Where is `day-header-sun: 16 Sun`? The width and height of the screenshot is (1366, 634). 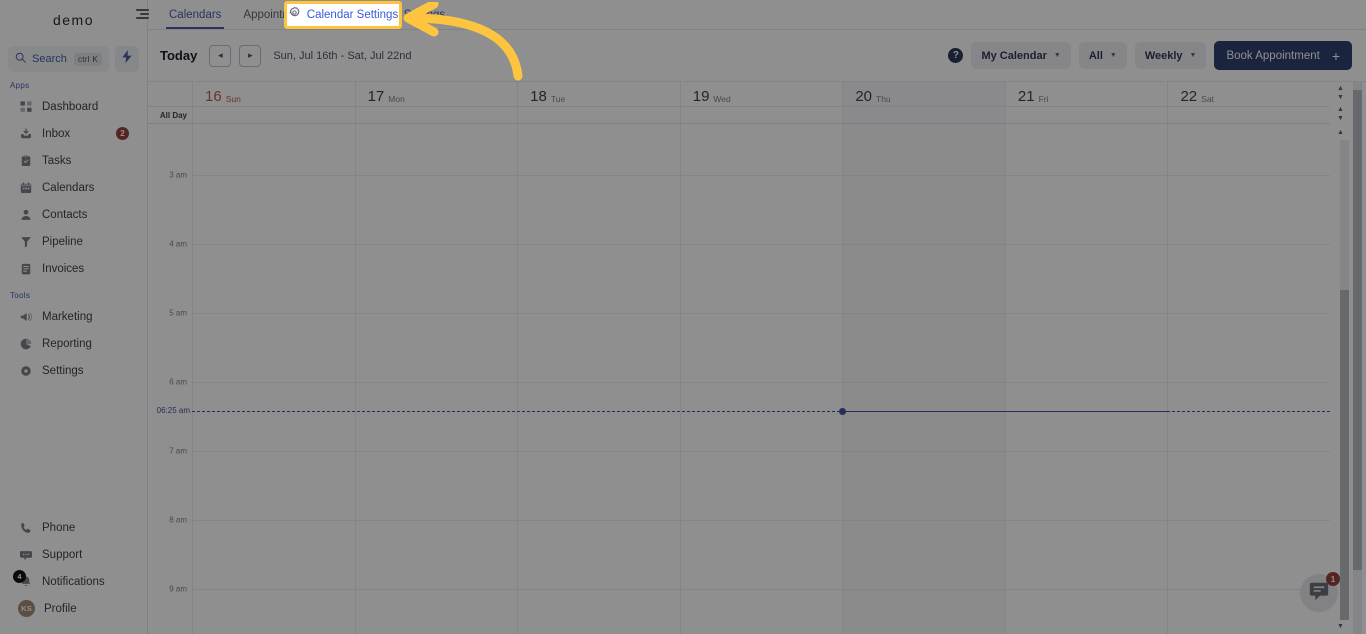
day-header-sun: 16 Sun is located at coordinates (273, 94).